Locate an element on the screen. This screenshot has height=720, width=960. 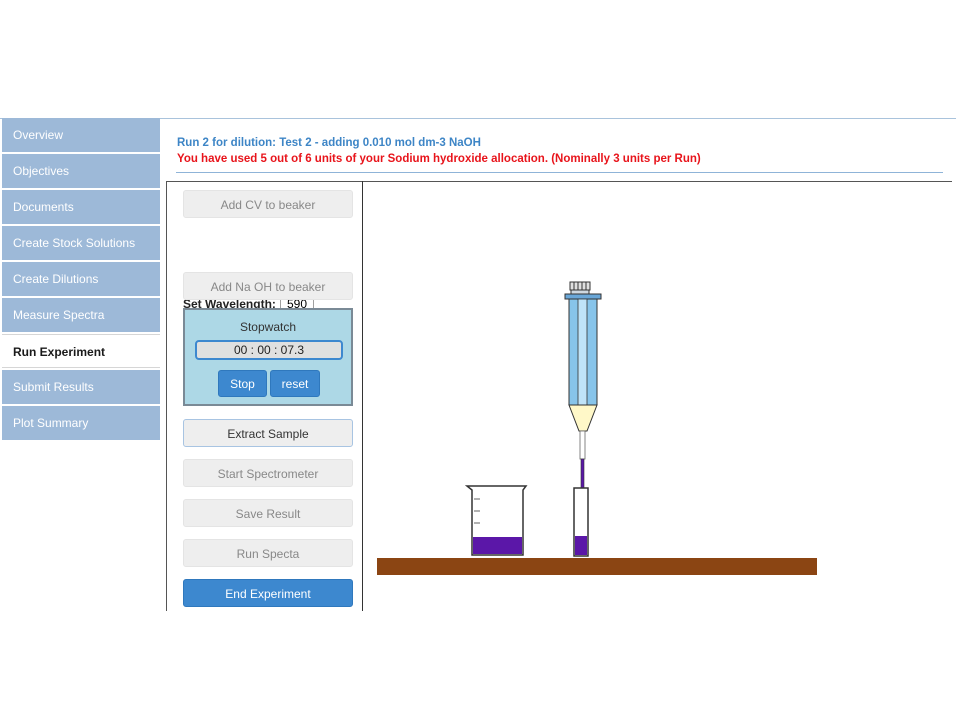
start-spectrometer-button: Start Spectrometer is located at coordinates (268, 473).